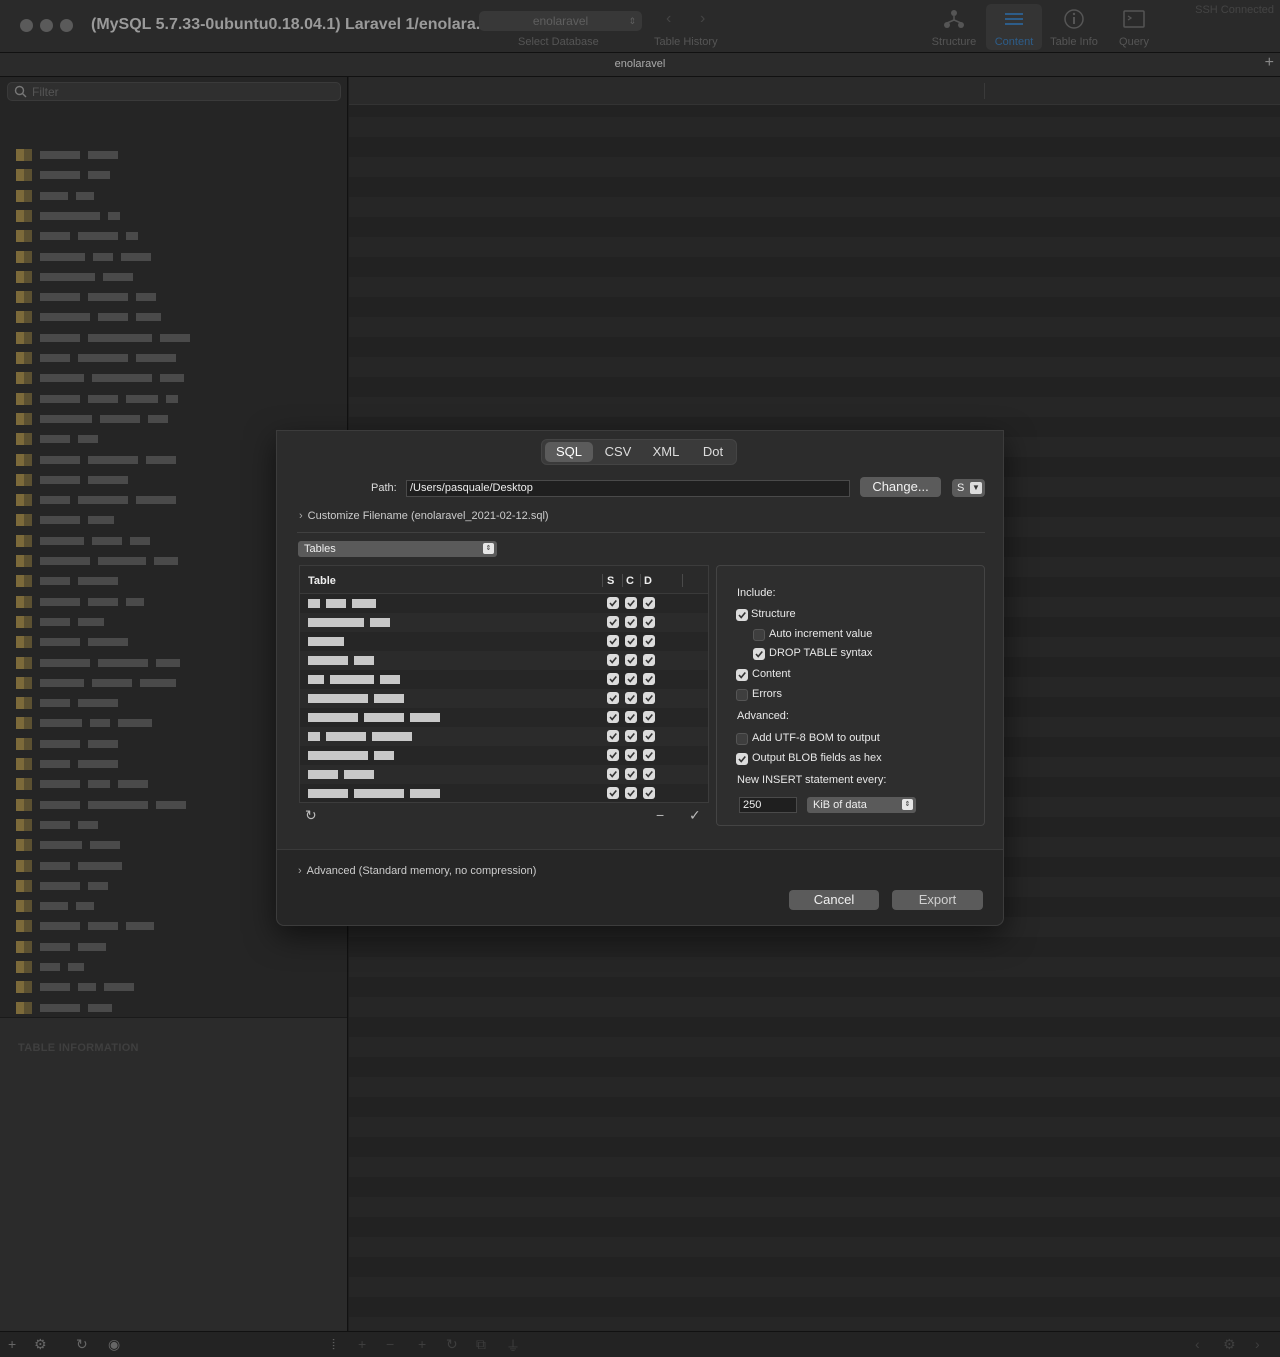 This screenshot has height=1357, width=1280. I want to click on table-info-button: Table Info, so click(1074, 27).